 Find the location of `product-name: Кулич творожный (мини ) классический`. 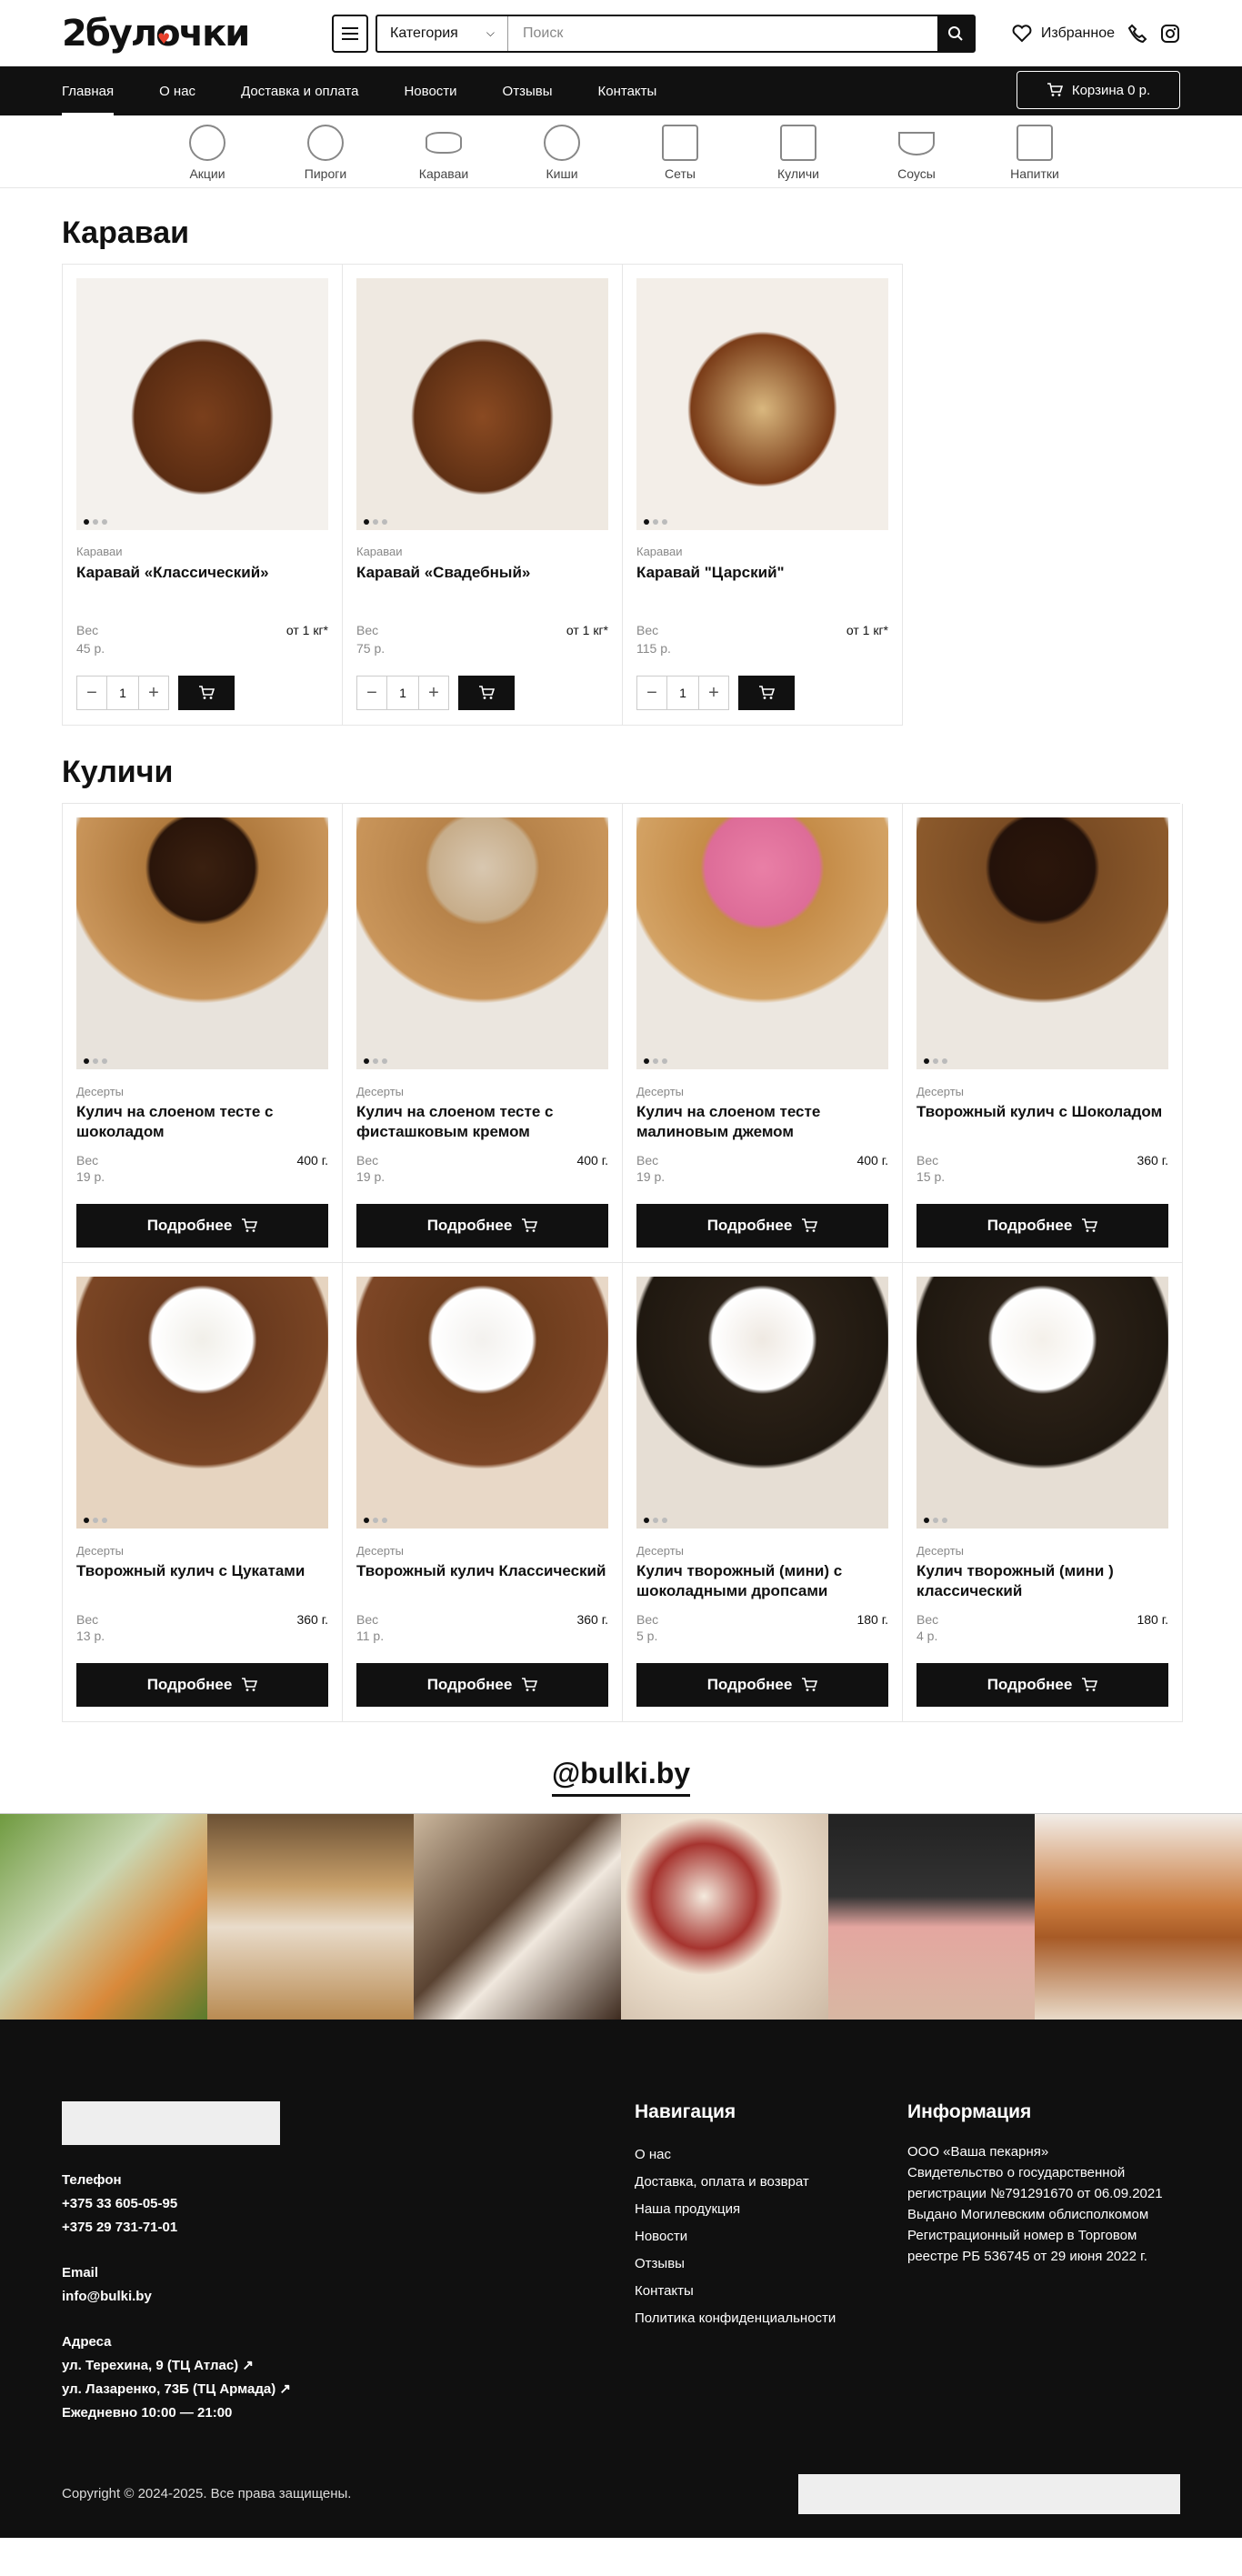

product-name: Кулич творожный (мини ) классический is located at coordinates (1042, 1581).